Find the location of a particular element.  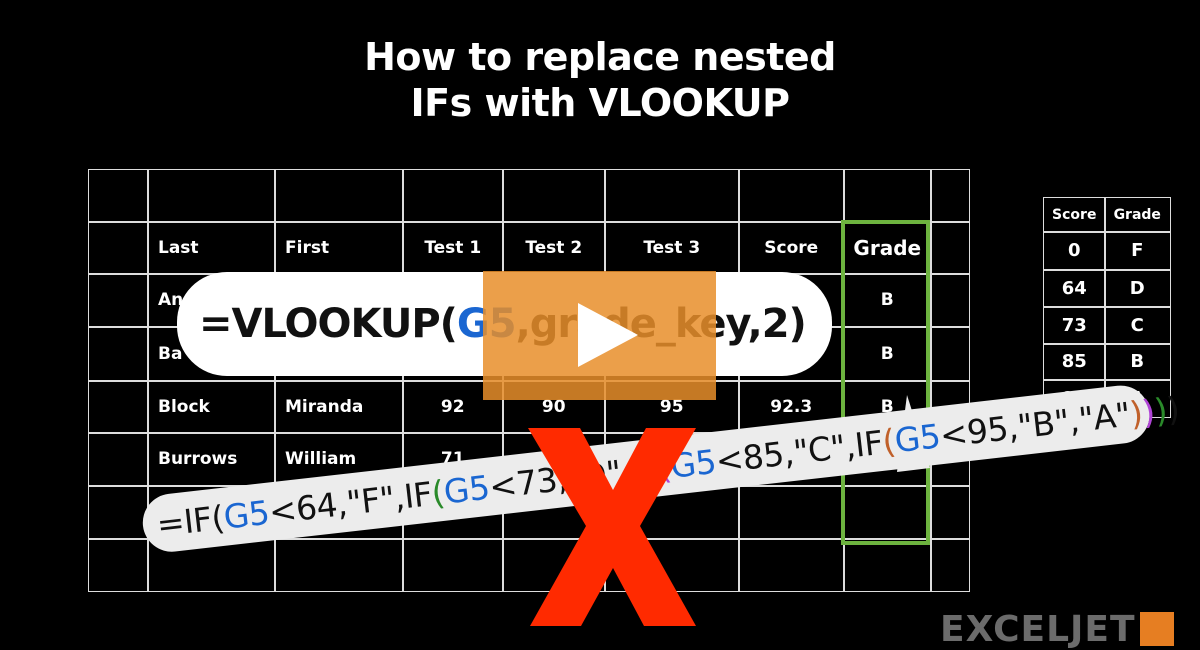

exceljet-logo: EXCELJET is located at coordinates (1057, 630).